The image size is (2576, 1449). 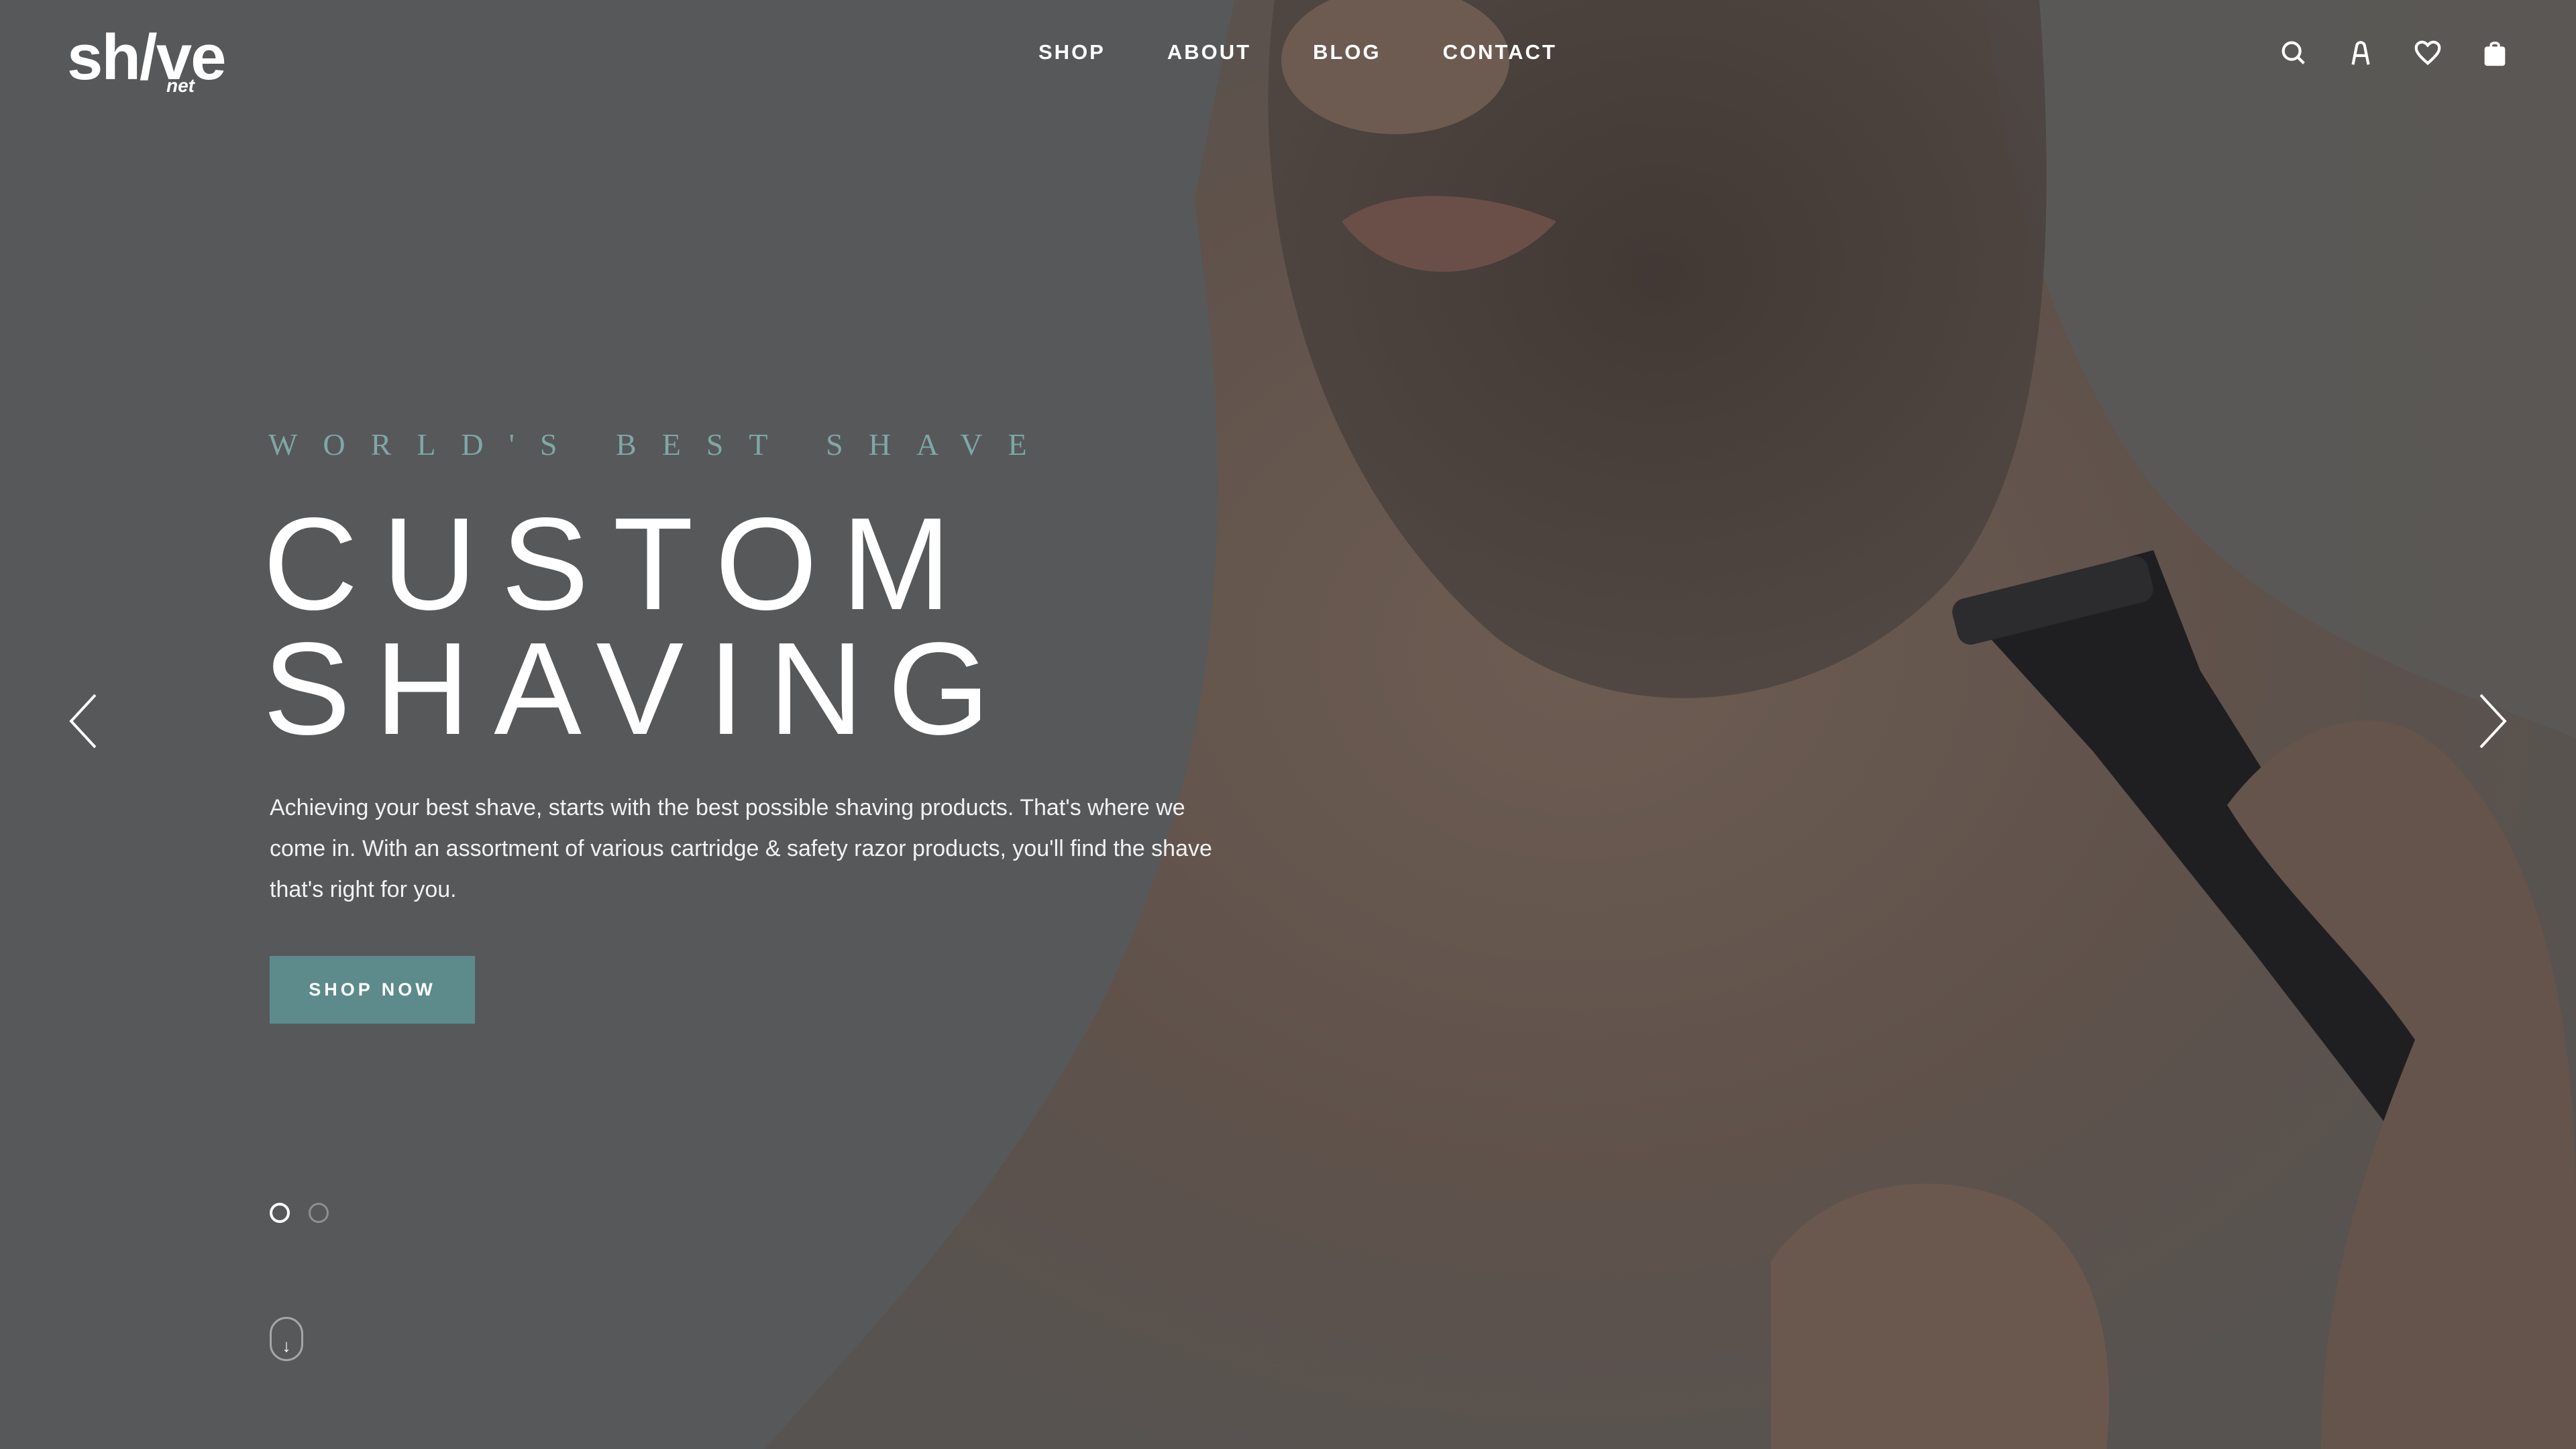 I want to click on logo-text: sh/ve, so click(x=146, y=57).